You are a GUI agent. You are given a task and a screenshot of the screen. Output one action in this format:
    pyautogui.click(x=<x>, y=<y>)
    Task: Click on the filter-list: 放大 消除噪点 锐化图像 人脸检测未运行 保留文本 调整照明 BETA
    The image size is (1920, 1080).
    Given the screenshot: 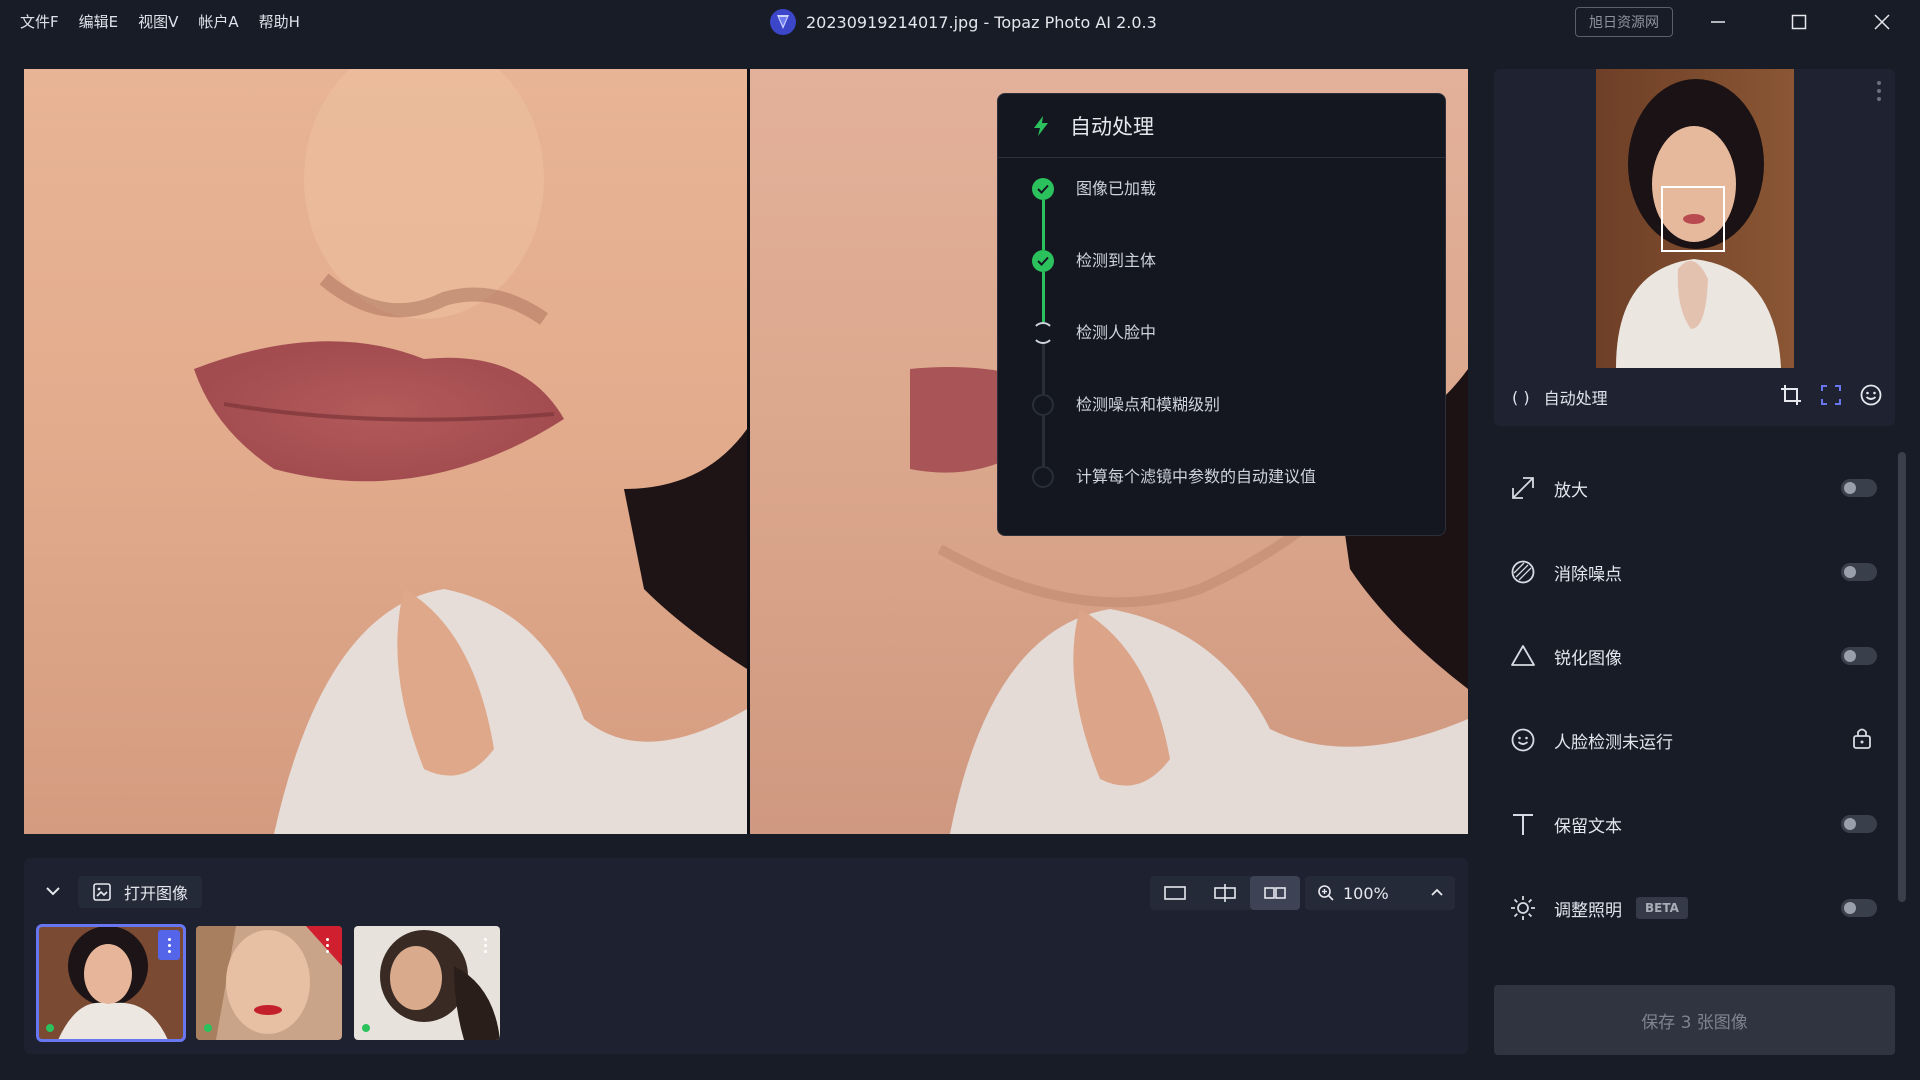 What is the action you would take?
    pyautogui.click(x=1694, y=698)
    